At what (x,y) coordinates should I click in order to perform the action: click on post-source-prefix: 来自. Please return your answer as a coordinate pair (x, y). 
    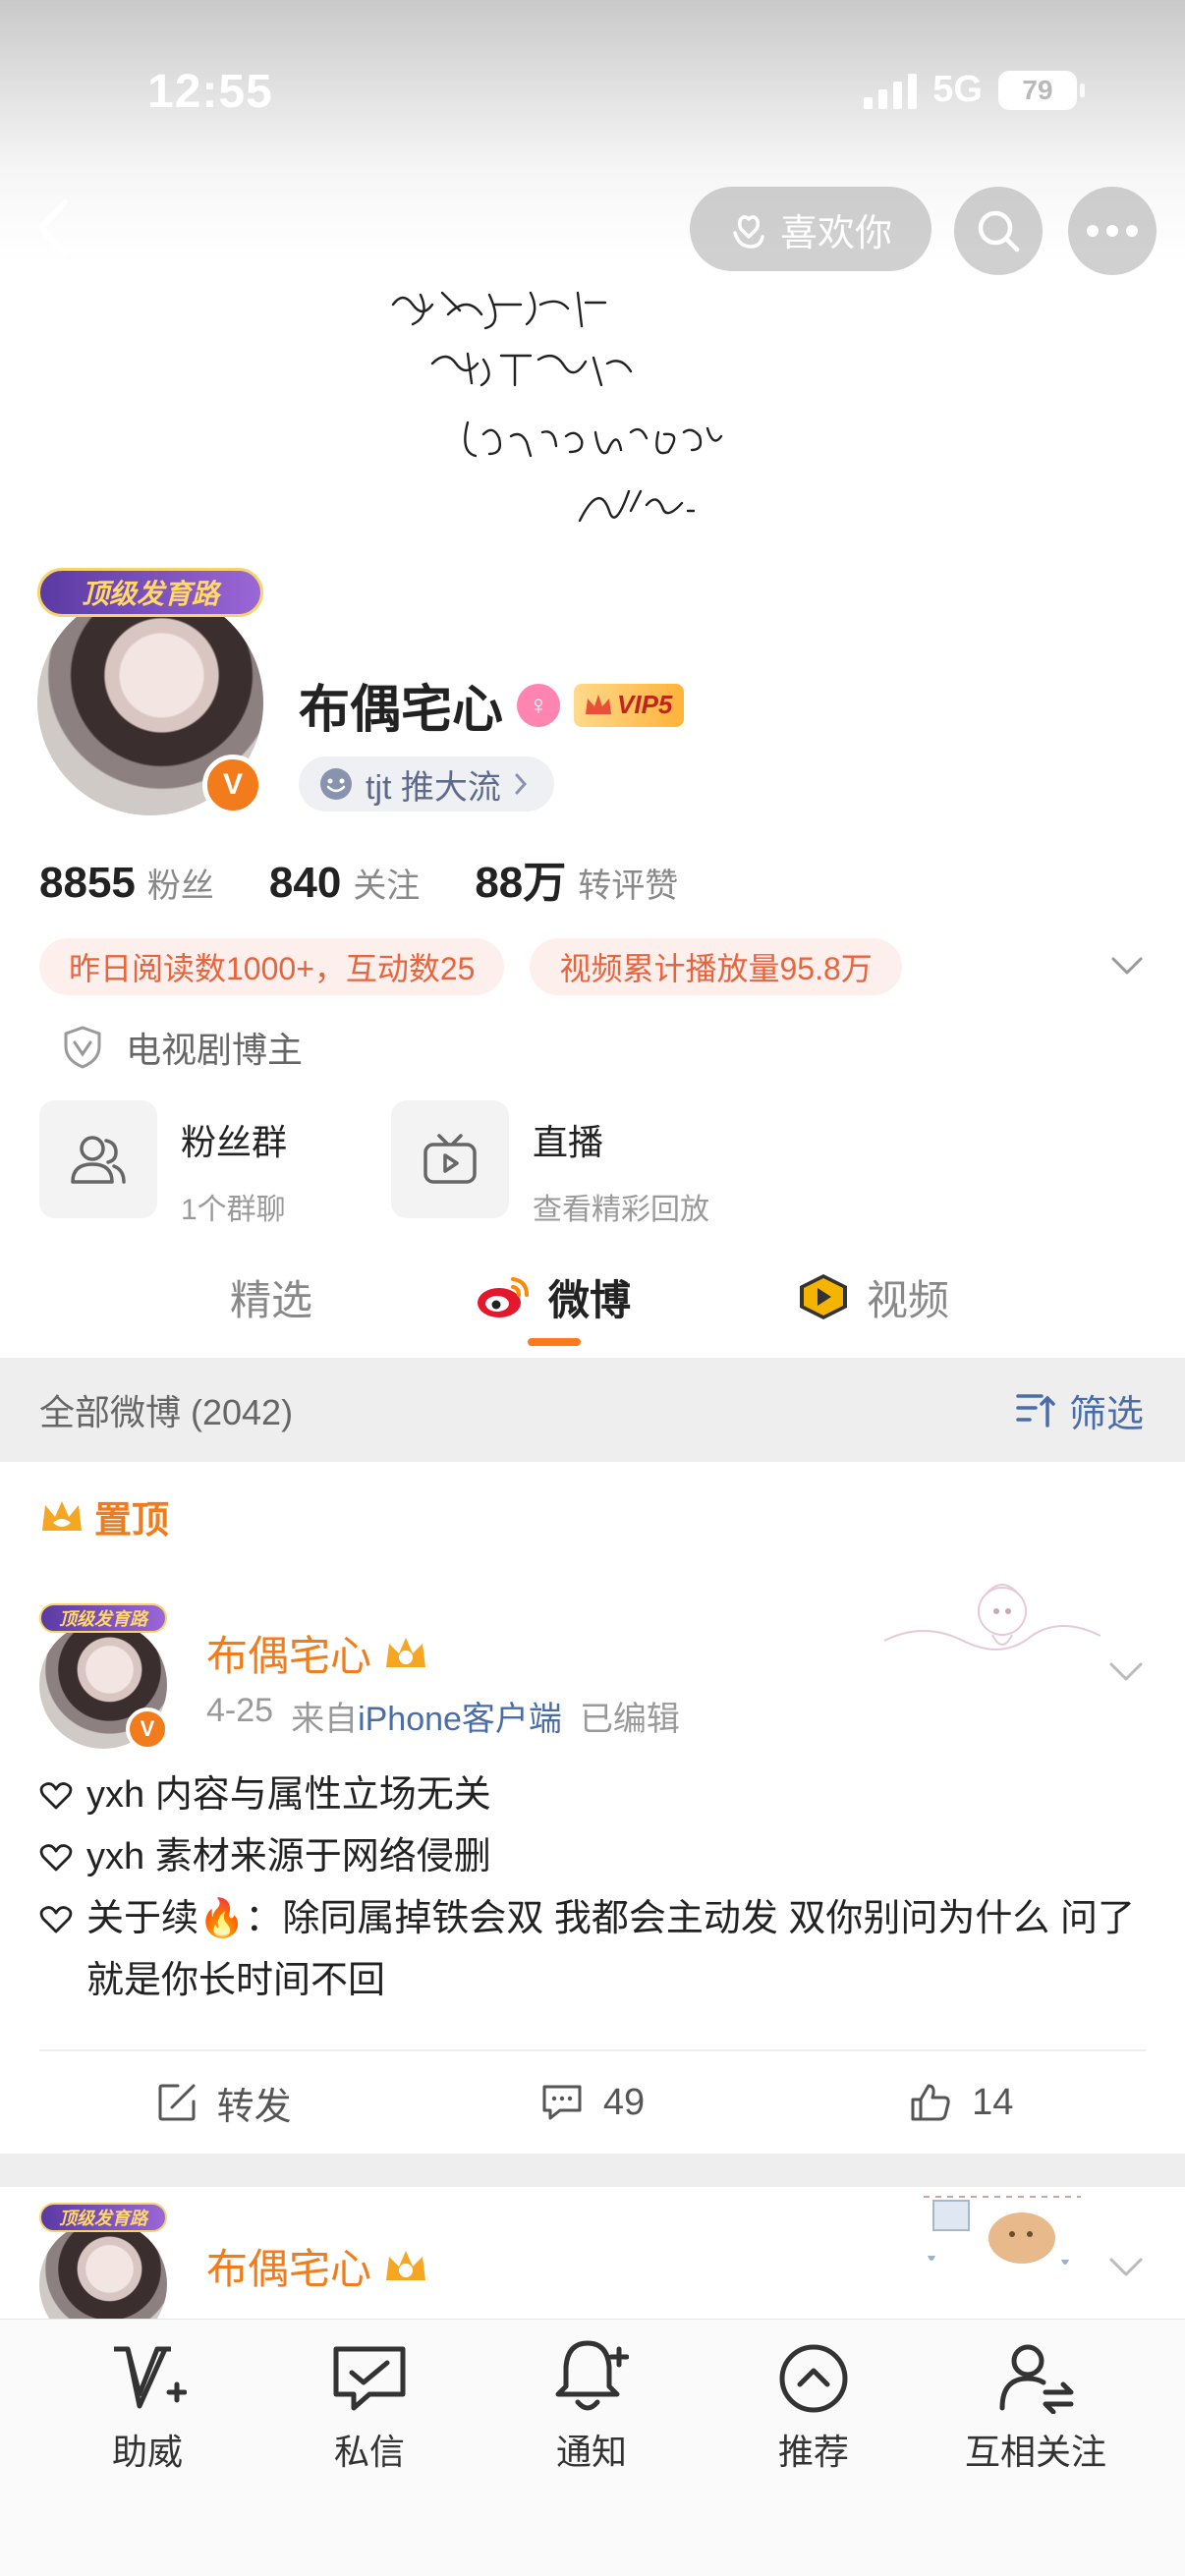
    Looking at the image, I should click on (325, 1719).